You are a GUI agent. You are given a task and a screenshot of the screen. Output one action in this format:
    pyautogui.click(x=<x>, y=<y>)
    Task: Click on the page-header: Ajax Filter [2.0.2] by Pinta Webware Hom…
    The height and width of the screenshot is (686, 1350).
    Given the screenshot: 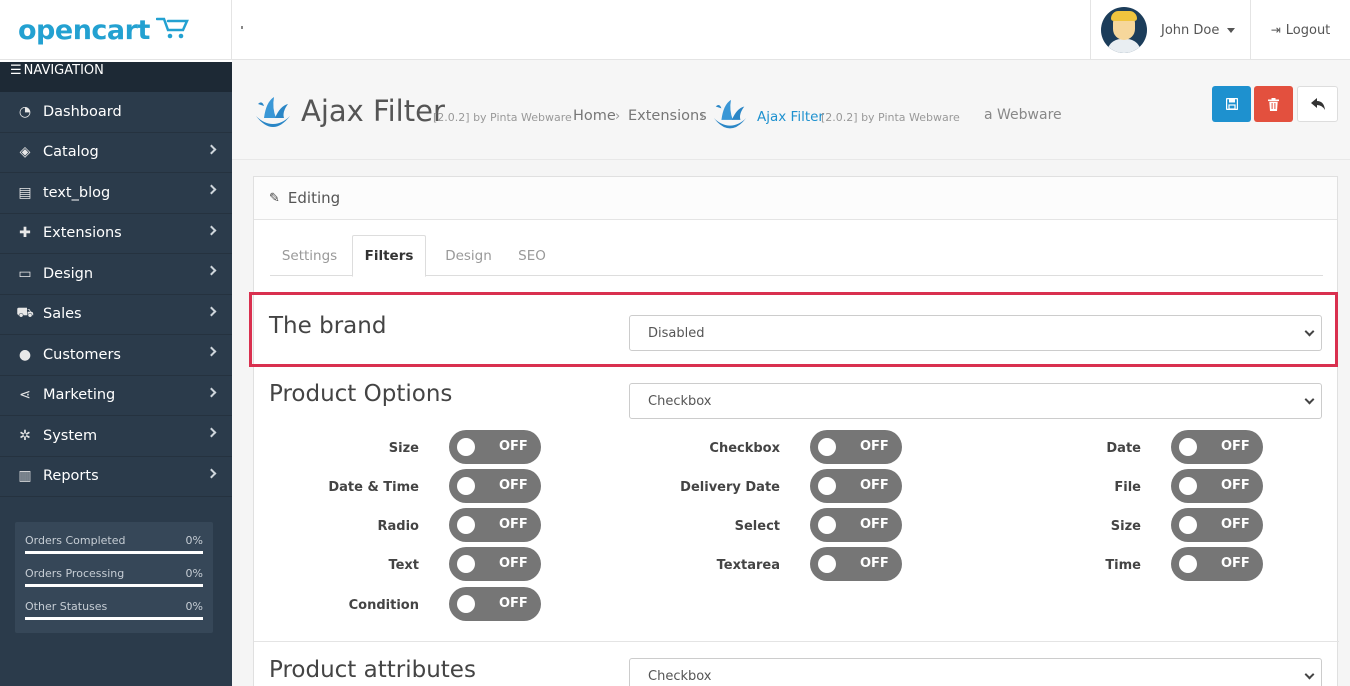 What is the action you would take?
    pyautogui.click(x=791, y=110)
    